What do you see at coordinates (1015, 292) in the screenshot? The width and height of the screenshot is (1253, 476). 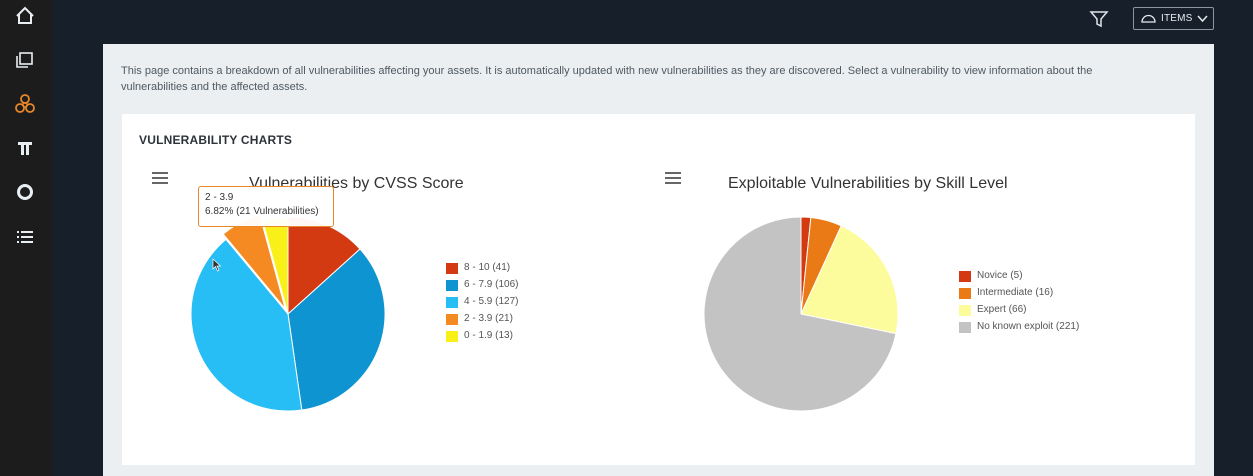 I see `legend-label: Intermediate (16)` at bounding box center [1015, 292].